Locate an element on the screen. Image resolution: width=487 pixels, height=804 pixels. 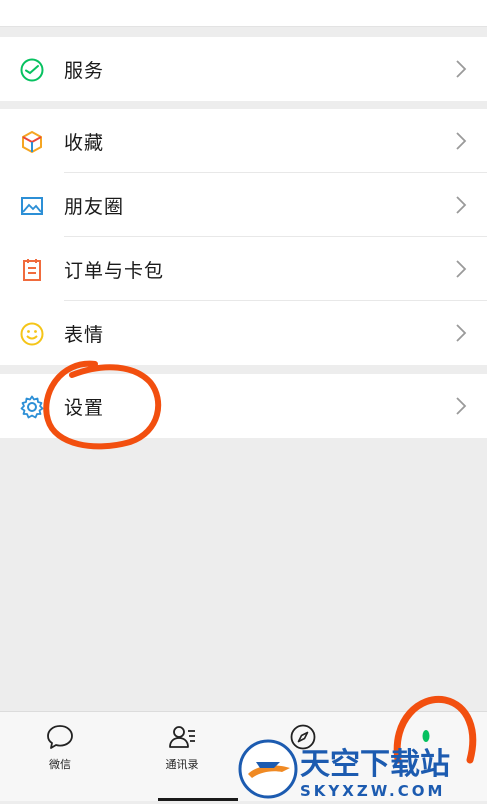
services-group: 服务 is located at coordinates (243, 69).